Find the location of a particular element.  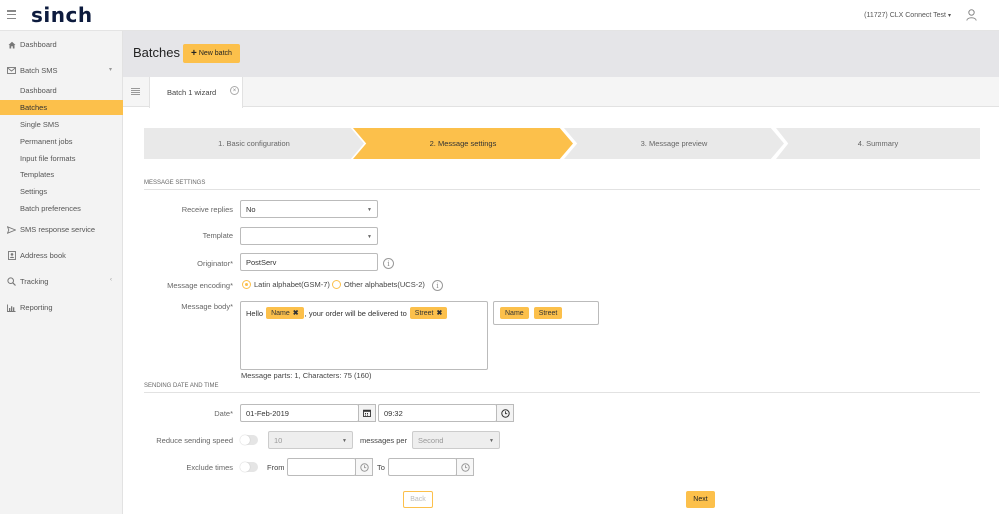

sidebar-item-batch-sms: Batch SMS ▾ is located at coordinates (61, 70).